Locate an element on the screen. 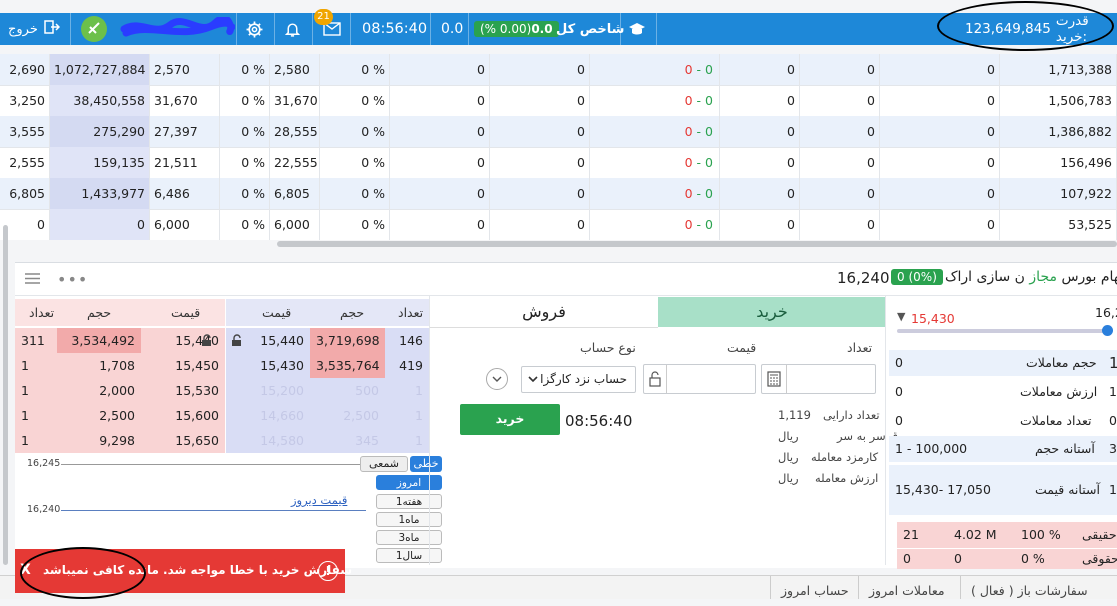 The width and height of the screenshot is (1117, 606). buy-price-cell: 14,660 is located at coordinates (268, 415).